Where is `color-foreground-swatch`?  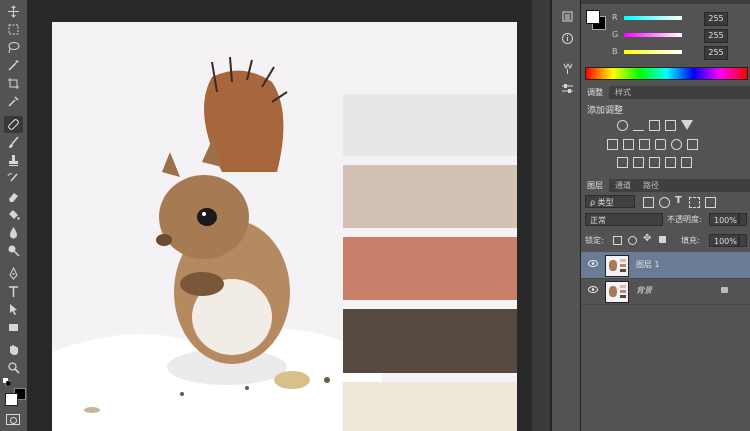
color-foreground-swatch is located at coordinates (593, 17).